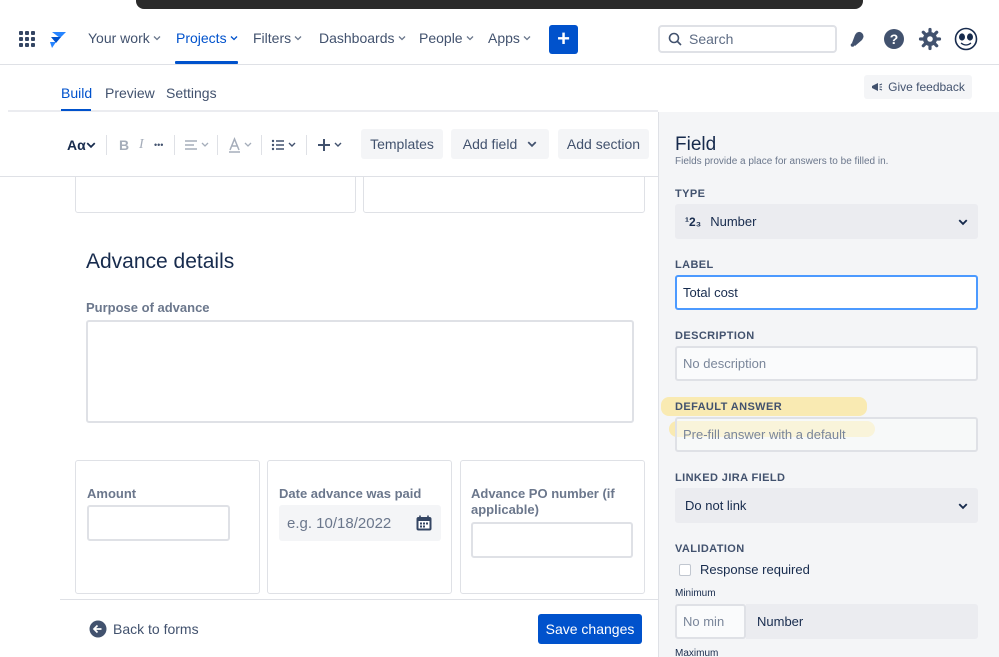 The image size is (999, 657). I want to click on text-color-icon, so click(240, 145).